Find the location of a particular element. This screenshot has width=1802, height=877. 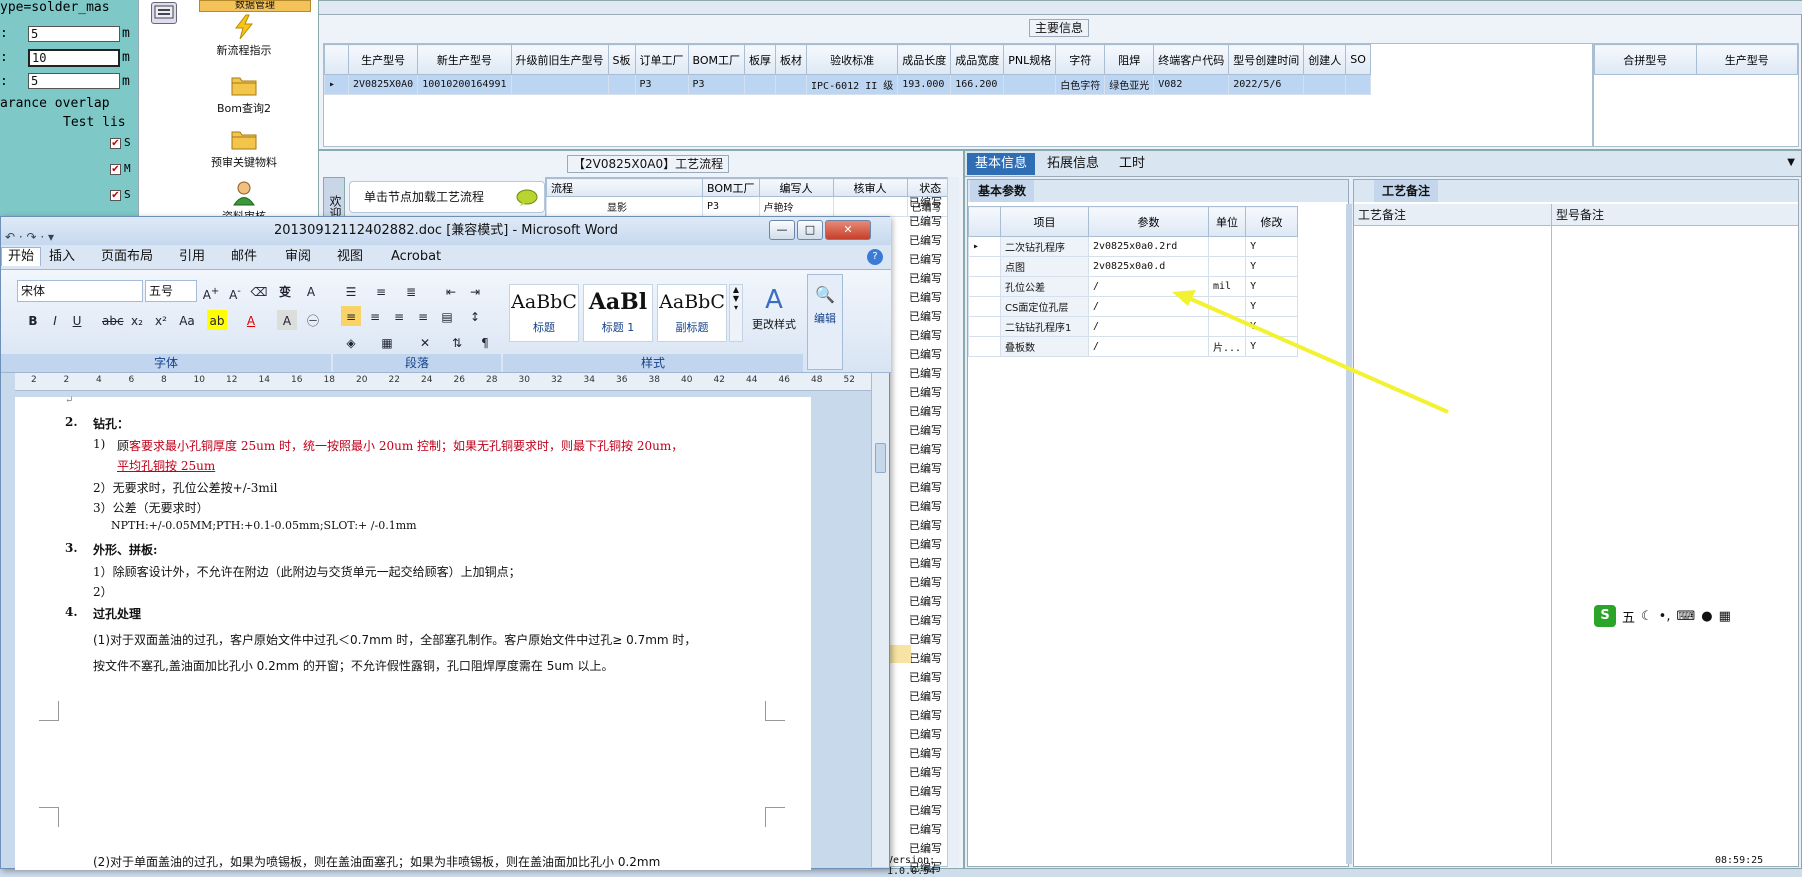

param-value: / is located at coordinates (1148, 326).